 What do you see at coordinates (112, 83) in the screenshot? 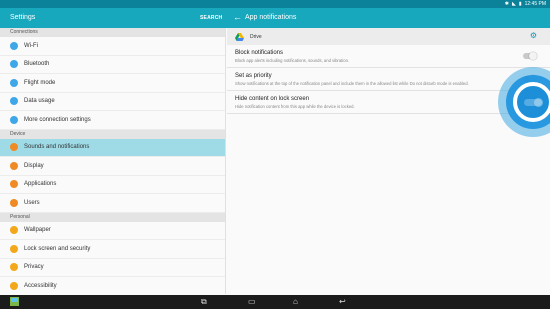
I see `sidebar-item-flight-mode: Flight mode` at bounding box center [112, 83].